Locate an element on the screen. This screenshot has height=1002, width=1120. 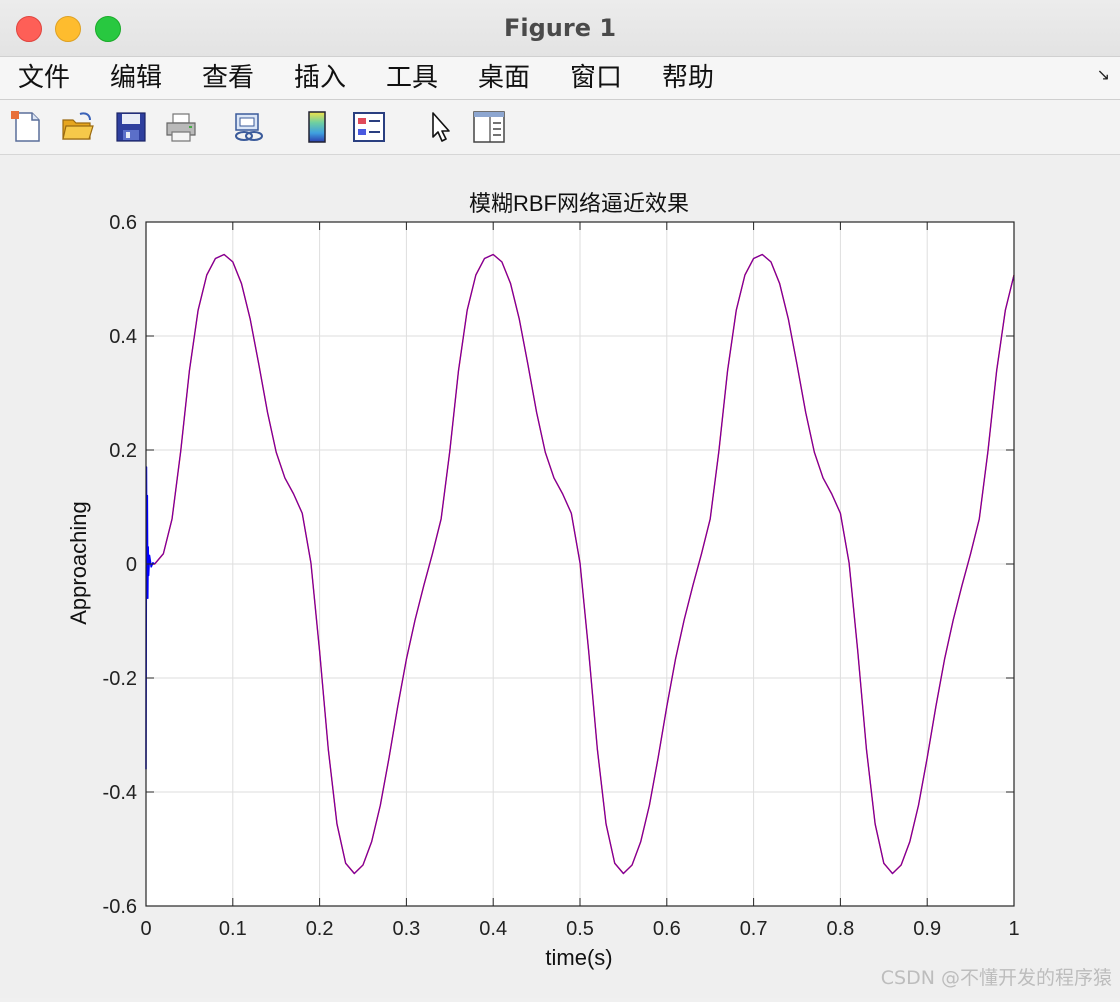
menu-edit: 编辑 is located at coordinates (136, 78).